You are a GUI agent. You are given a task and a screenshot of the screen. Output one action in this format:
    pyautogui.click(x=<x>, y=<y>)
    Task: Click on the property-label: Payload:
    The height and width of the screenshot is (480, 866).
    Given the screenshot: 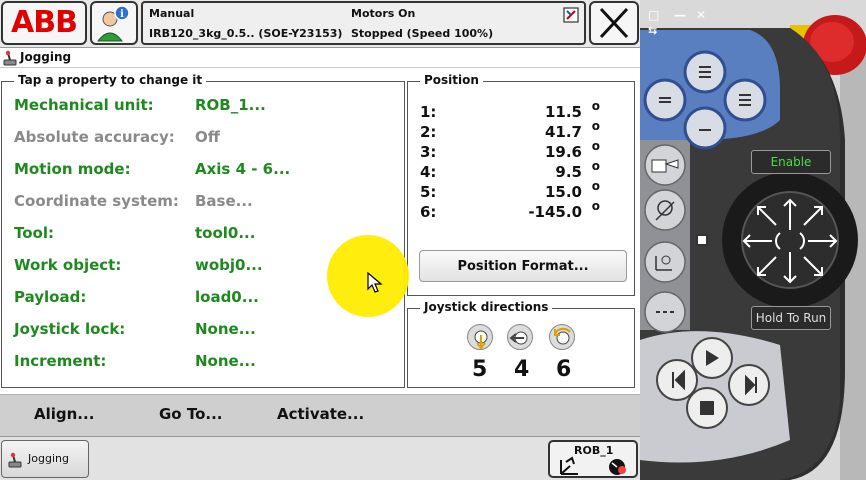 What is the action you would take?
    pyautogui.click(x=50, y=297)
    